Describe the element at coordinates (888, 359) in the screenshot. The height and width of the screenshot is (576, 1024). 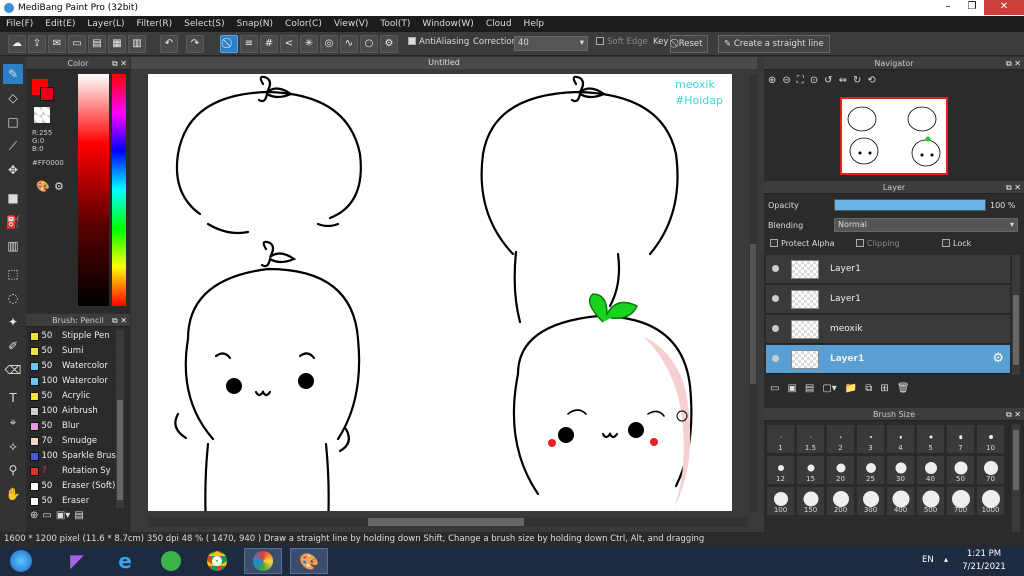
I see `layer-row: Layer1 ⚙` at that location.